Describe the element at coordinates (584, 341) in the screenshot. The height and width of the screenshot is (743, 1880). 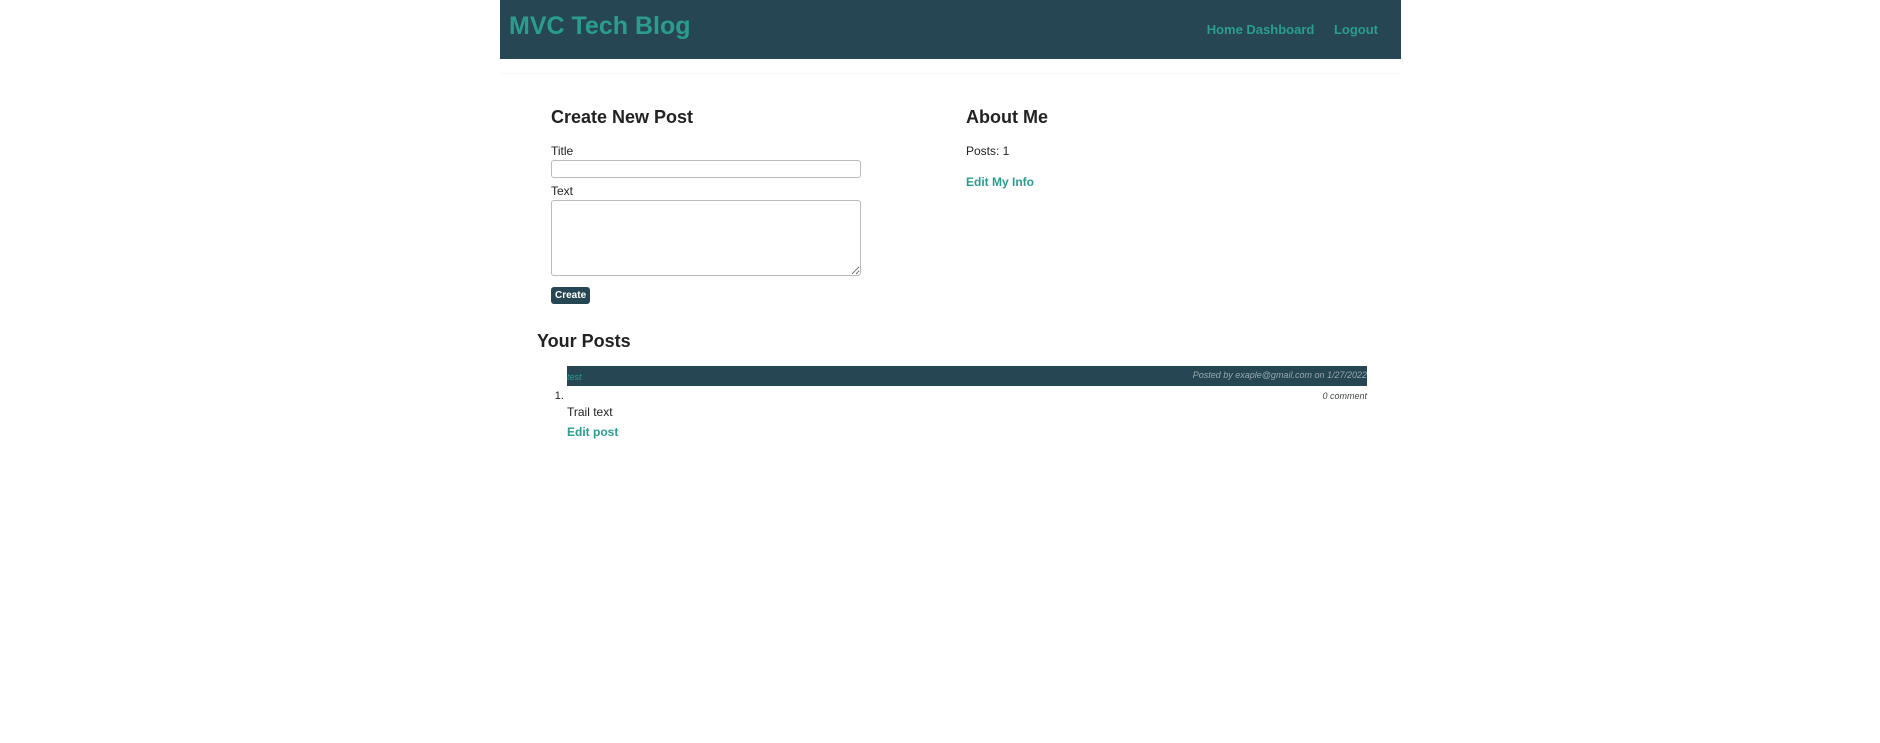
I see `your-posts-heading: Your Posts` at that location.